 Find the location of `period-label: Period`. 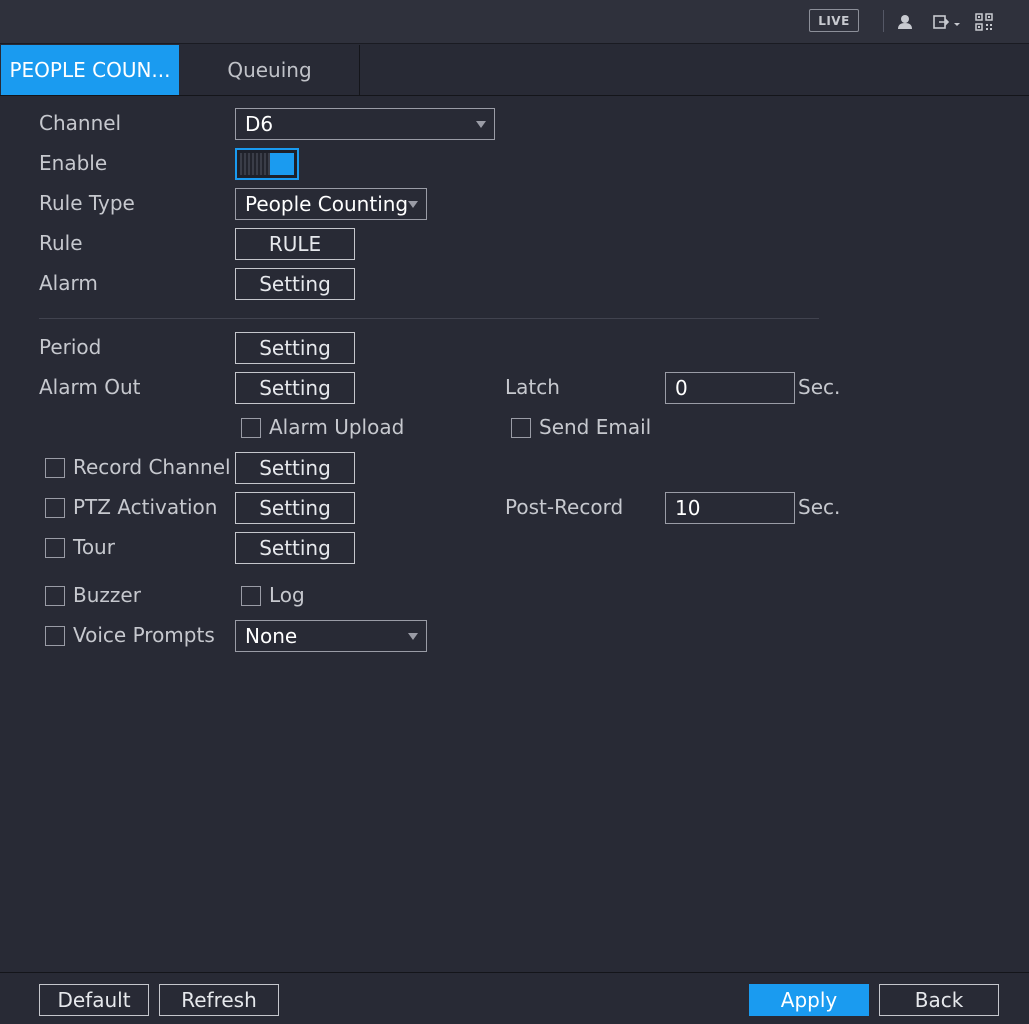

period-label: Period is located at coordinates (70, 347).